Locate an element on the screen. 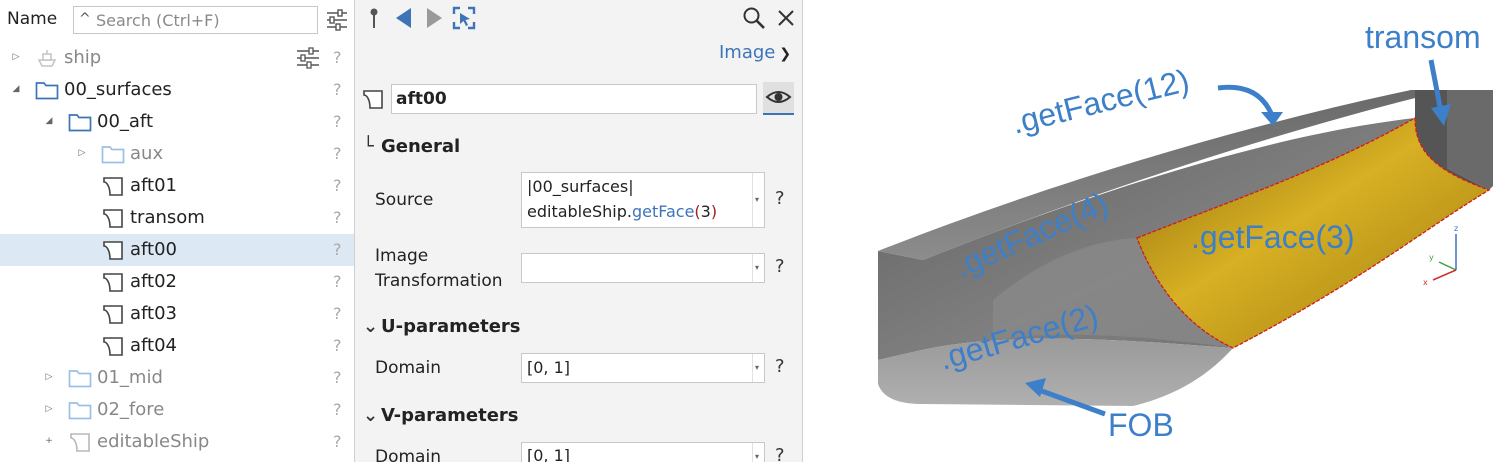 The image size is (1505, 462). source-help-icon: ? is located at coordinates (780, 198).